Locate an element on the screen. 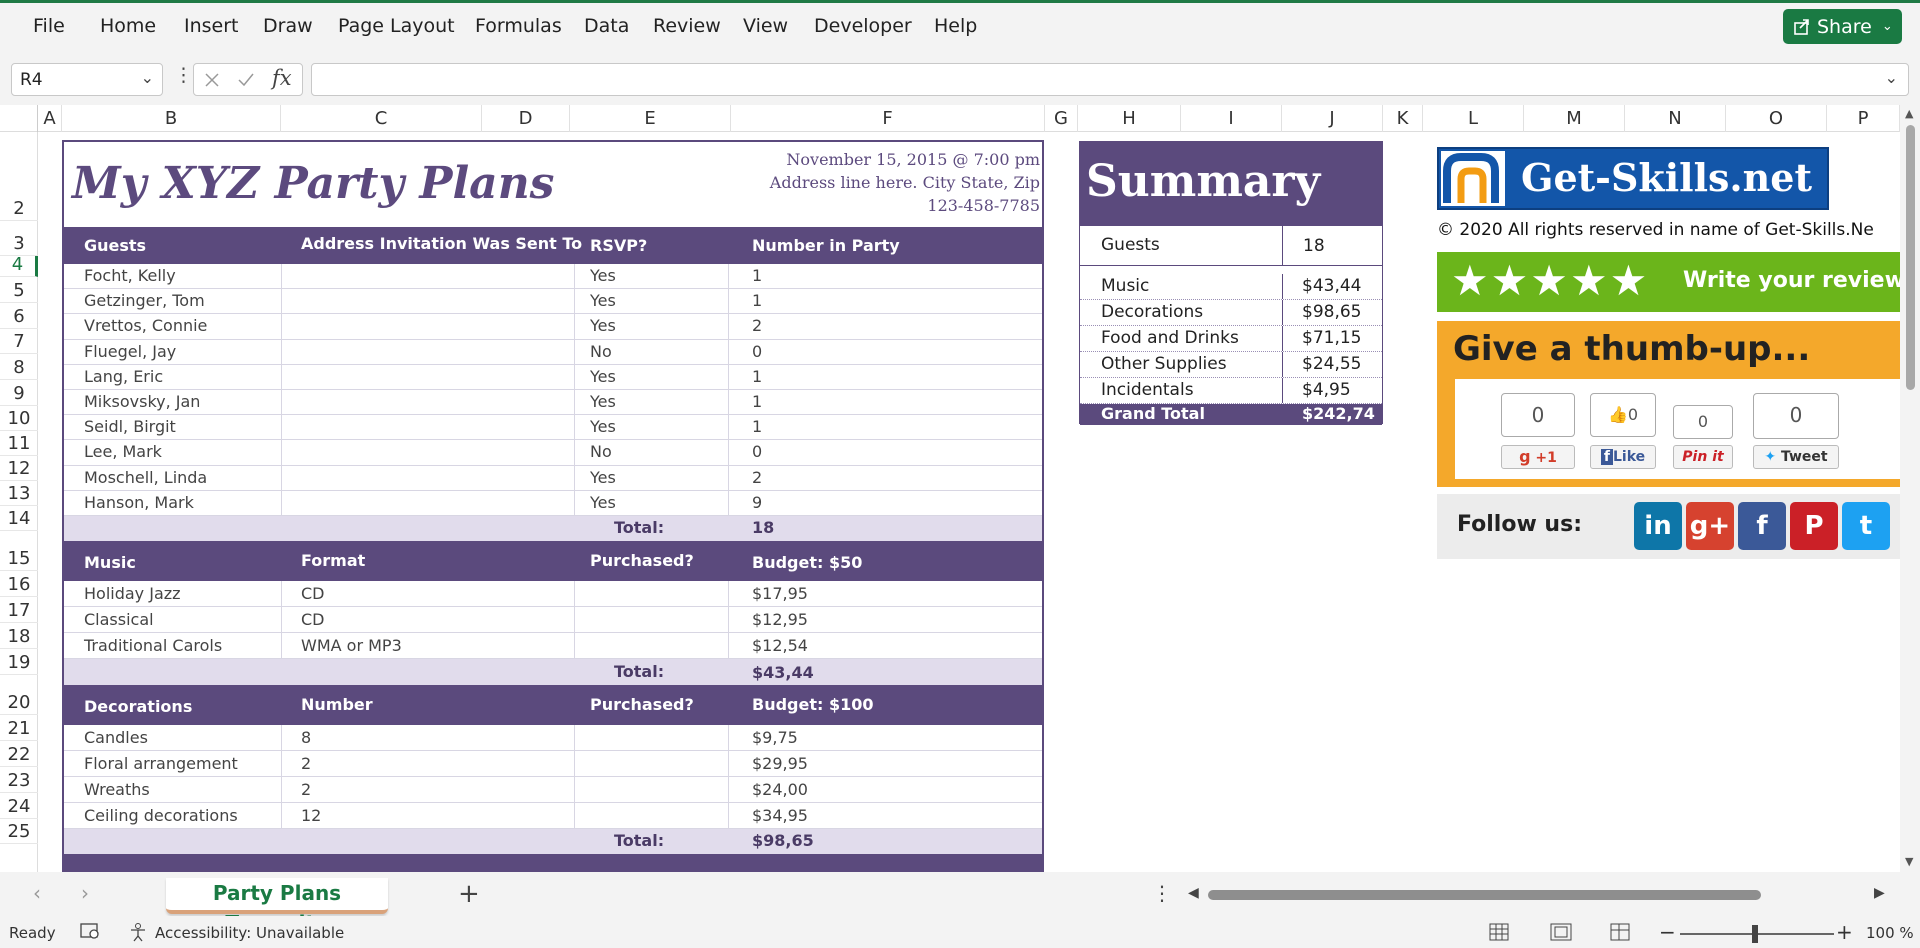 This screenshot has height=948, width=1920. menu-developer: Developer is located at coordinates (863, 26).